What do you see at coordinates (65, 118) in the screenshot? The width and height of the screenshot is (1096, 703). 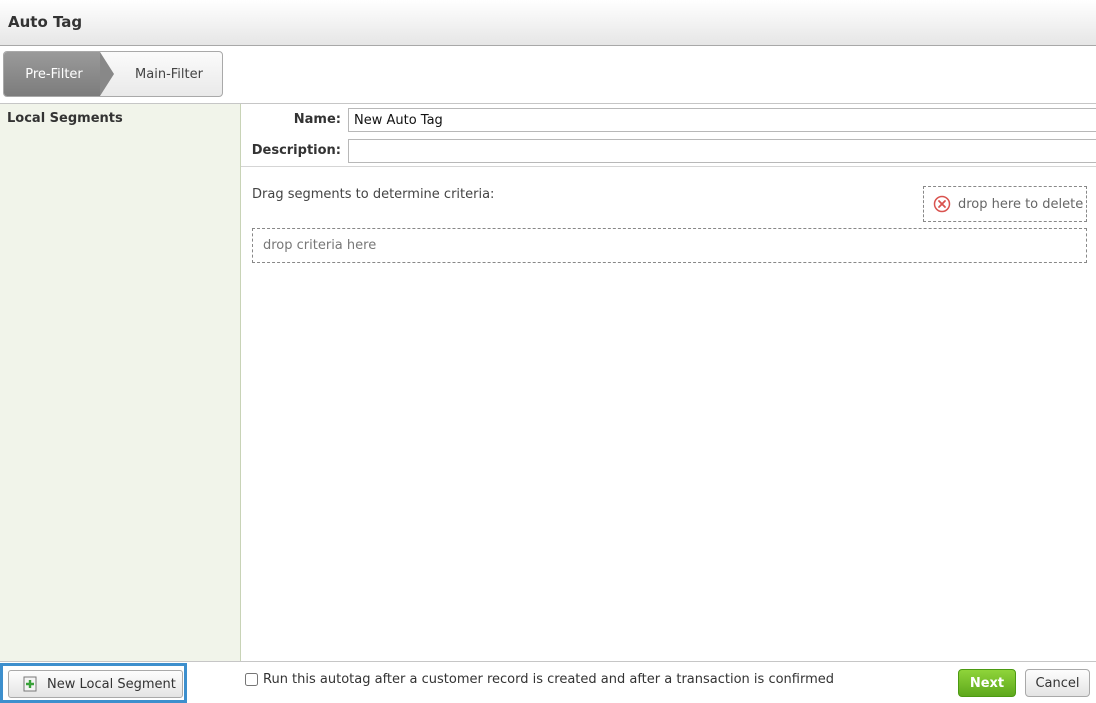 I see `local-segments-heading: Local Segments` at bounding box center [65, 118].